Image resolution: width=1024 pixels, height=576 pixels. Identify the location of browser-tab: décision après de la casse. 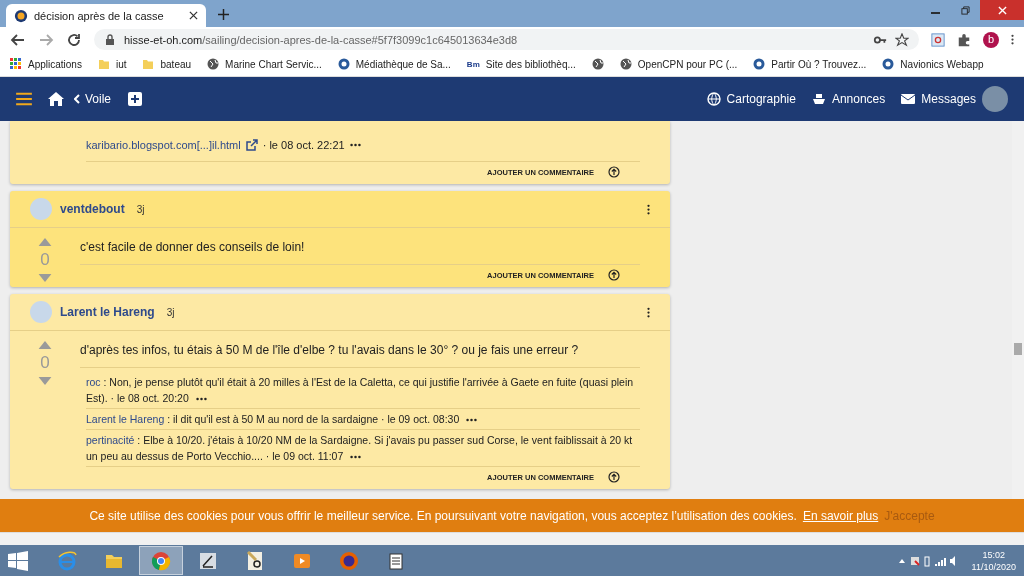
(106, 15).